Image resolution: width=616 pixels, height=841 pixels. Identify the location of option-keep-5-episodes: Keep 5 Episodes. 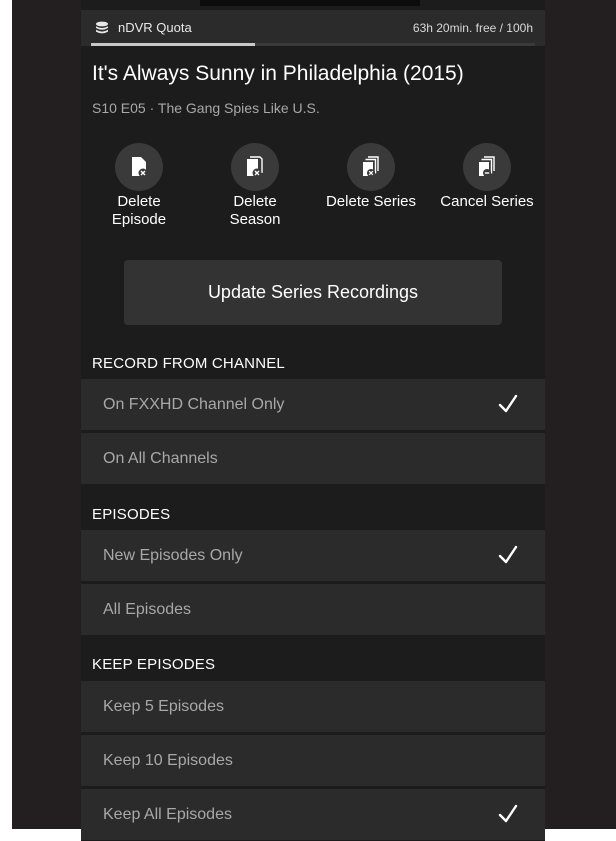
(313, 706).